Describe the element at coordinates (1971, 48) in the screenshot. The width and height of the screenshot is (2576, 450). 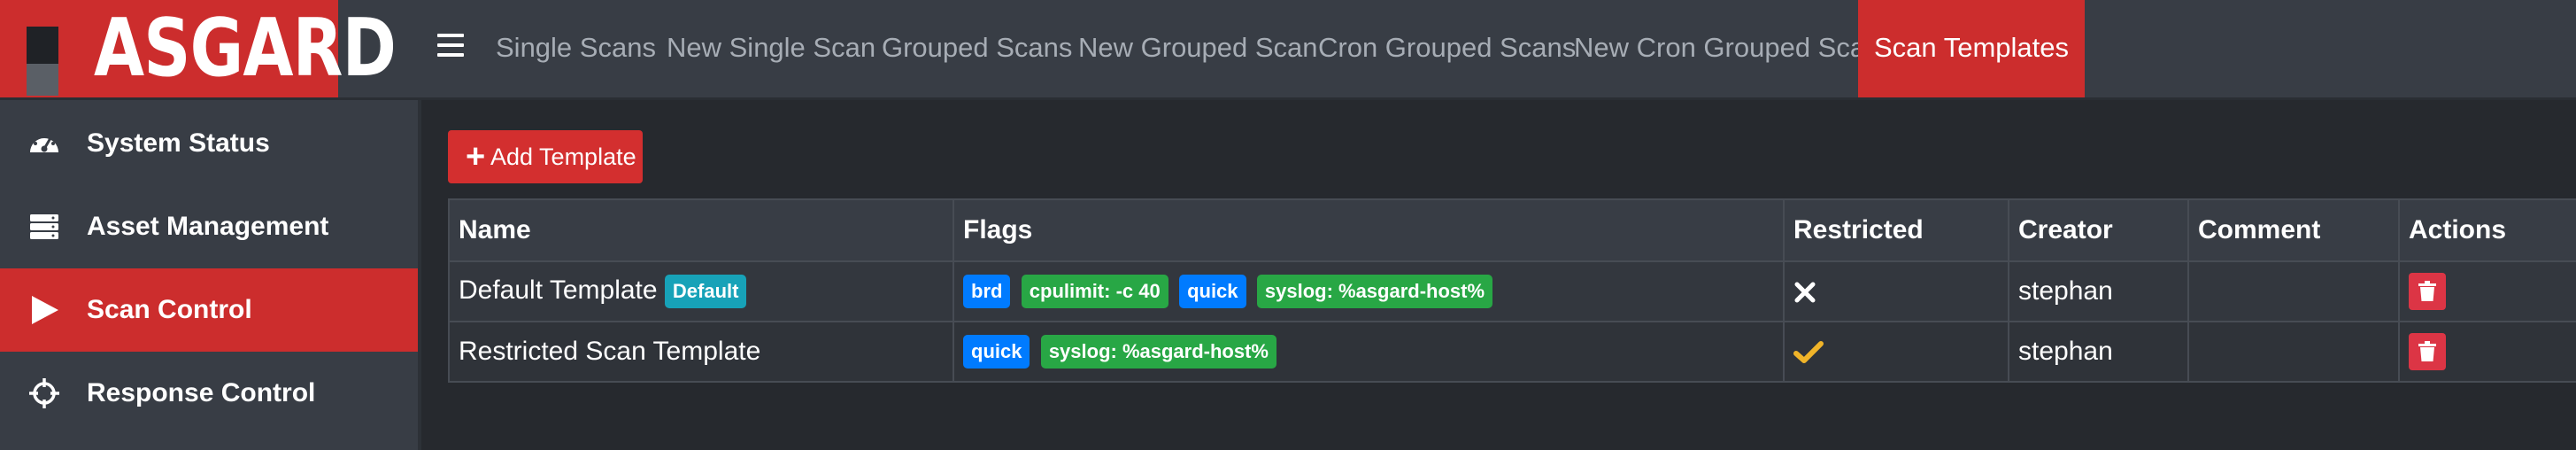
I see `nav-scan-templates: Scan Templates` at that location.